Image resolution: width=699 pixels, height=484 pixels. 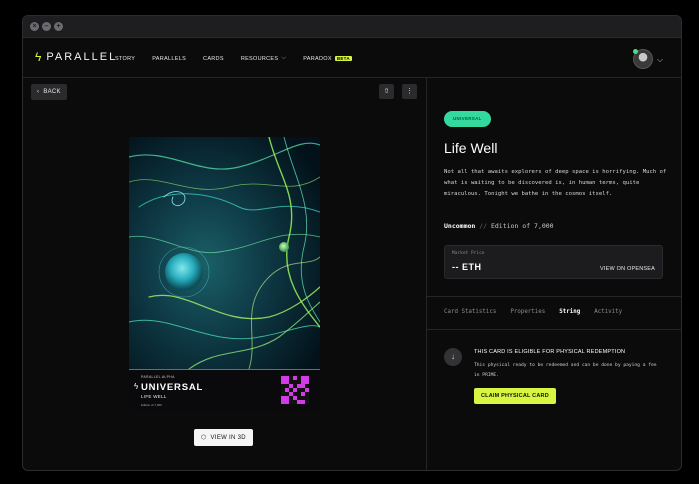 I want to click on more-vertical-icon: ⋮, so click(x=409, y=91).